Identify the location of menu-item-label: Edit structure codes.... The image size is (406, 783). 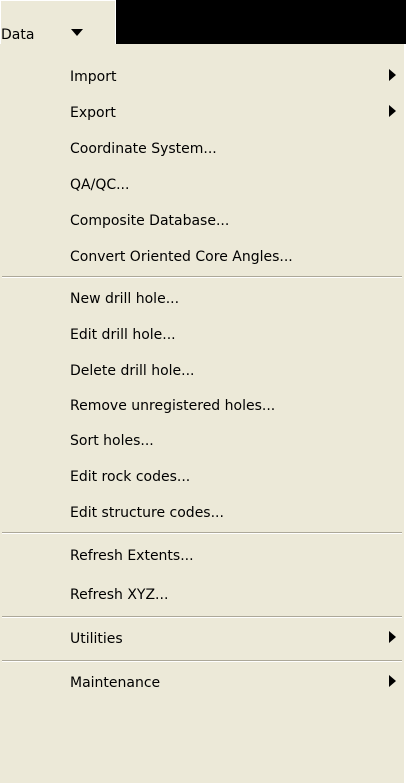
(147, 513).